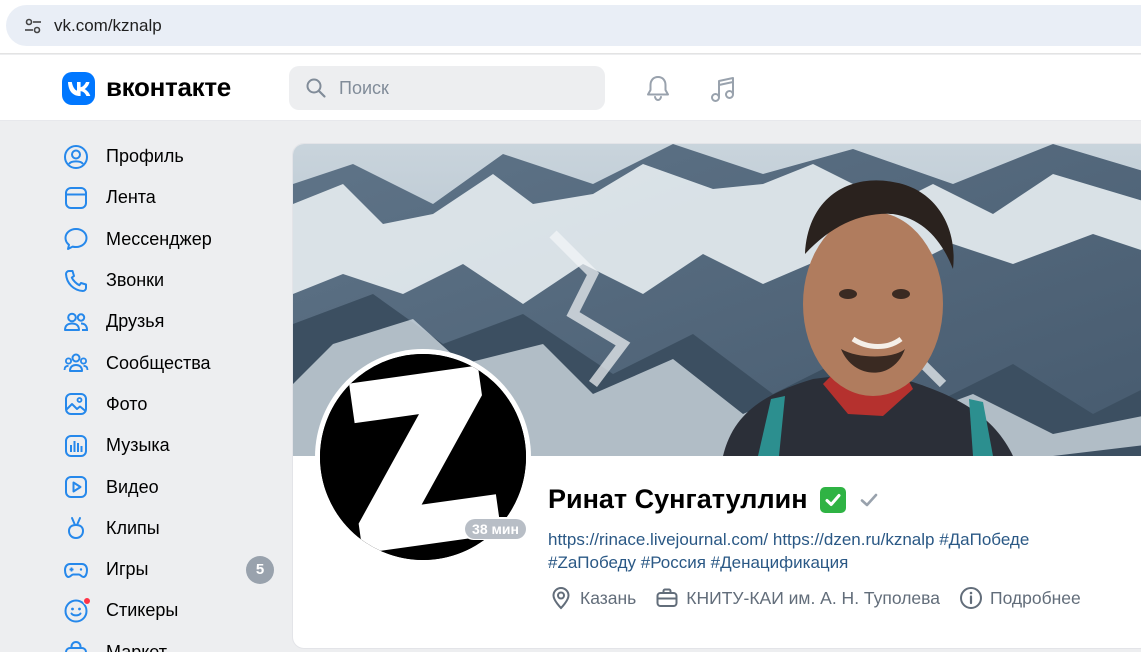 This screenshot has width=1141, height=652. I want to click on sidebar-item-label: Профиль, so click(145, 156).